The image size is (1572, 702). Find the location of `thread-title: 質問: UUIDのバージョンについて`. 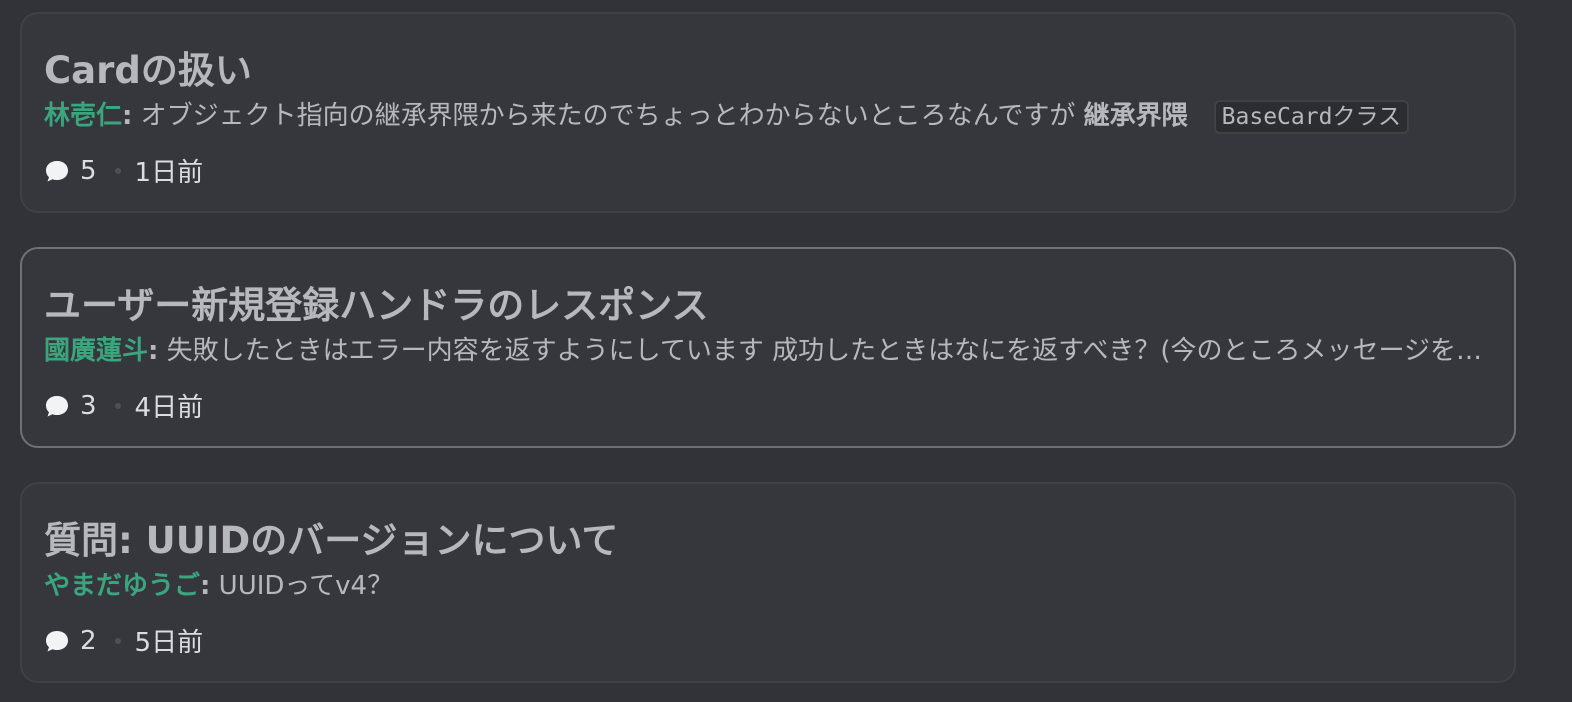

thread-title: 質問: UUIDのバージョンについて is located at coordinates (331, 540).